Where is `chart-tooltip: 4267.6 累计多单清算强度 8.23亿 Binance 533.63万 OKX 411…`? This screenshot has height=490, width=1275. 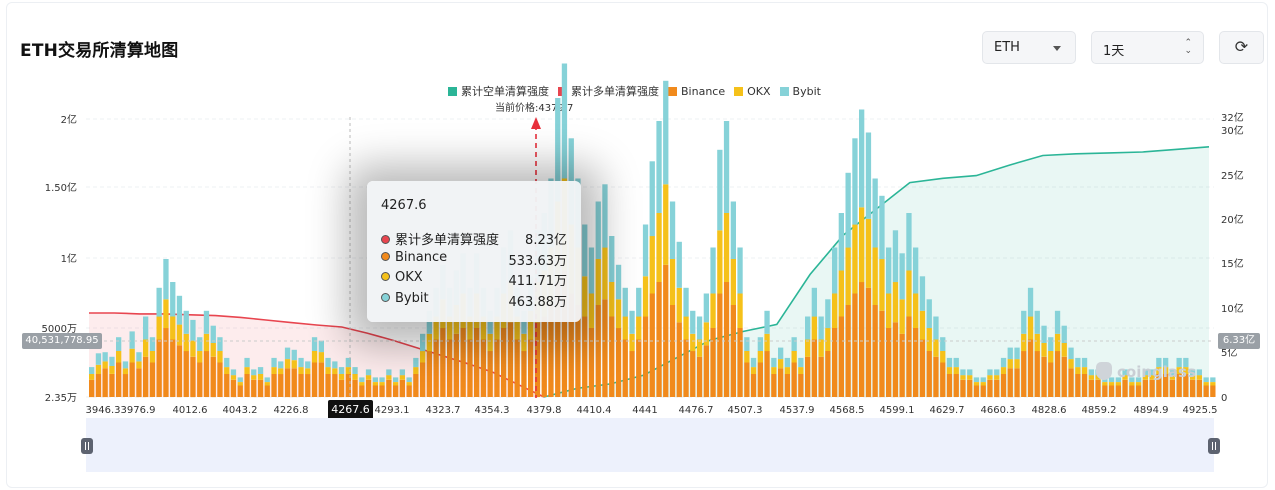 chart-tooltip: 4267.6 累计多单清算强度 8.23亿 Binance 533.63万 OKX 411… is located at coordinates (474, 251).